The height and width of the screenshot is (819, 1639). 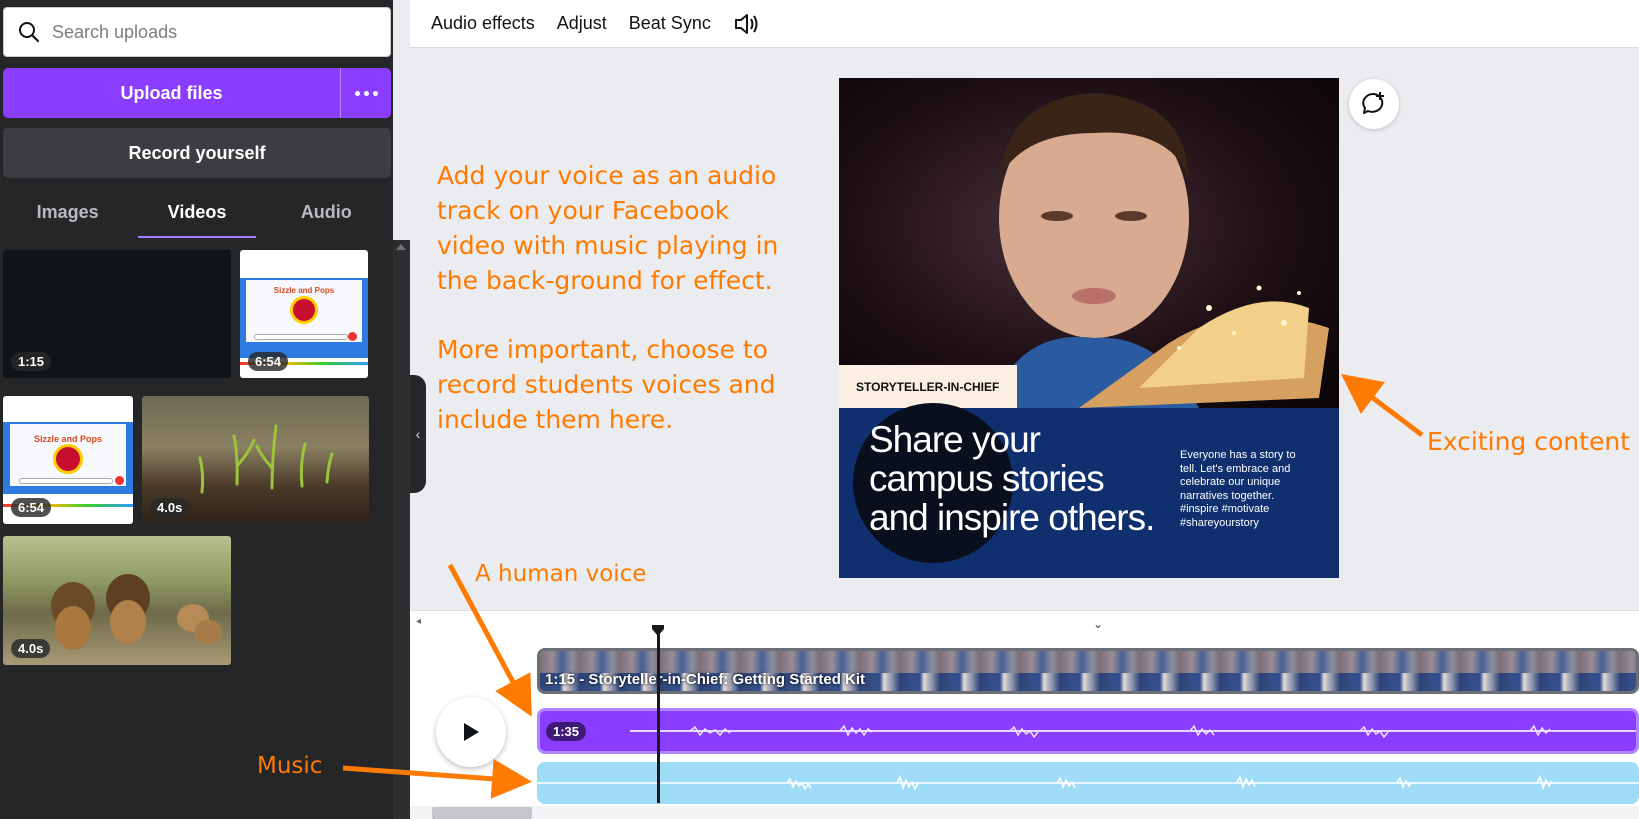 I want to click on play-icon, so click(x=471, y=732).